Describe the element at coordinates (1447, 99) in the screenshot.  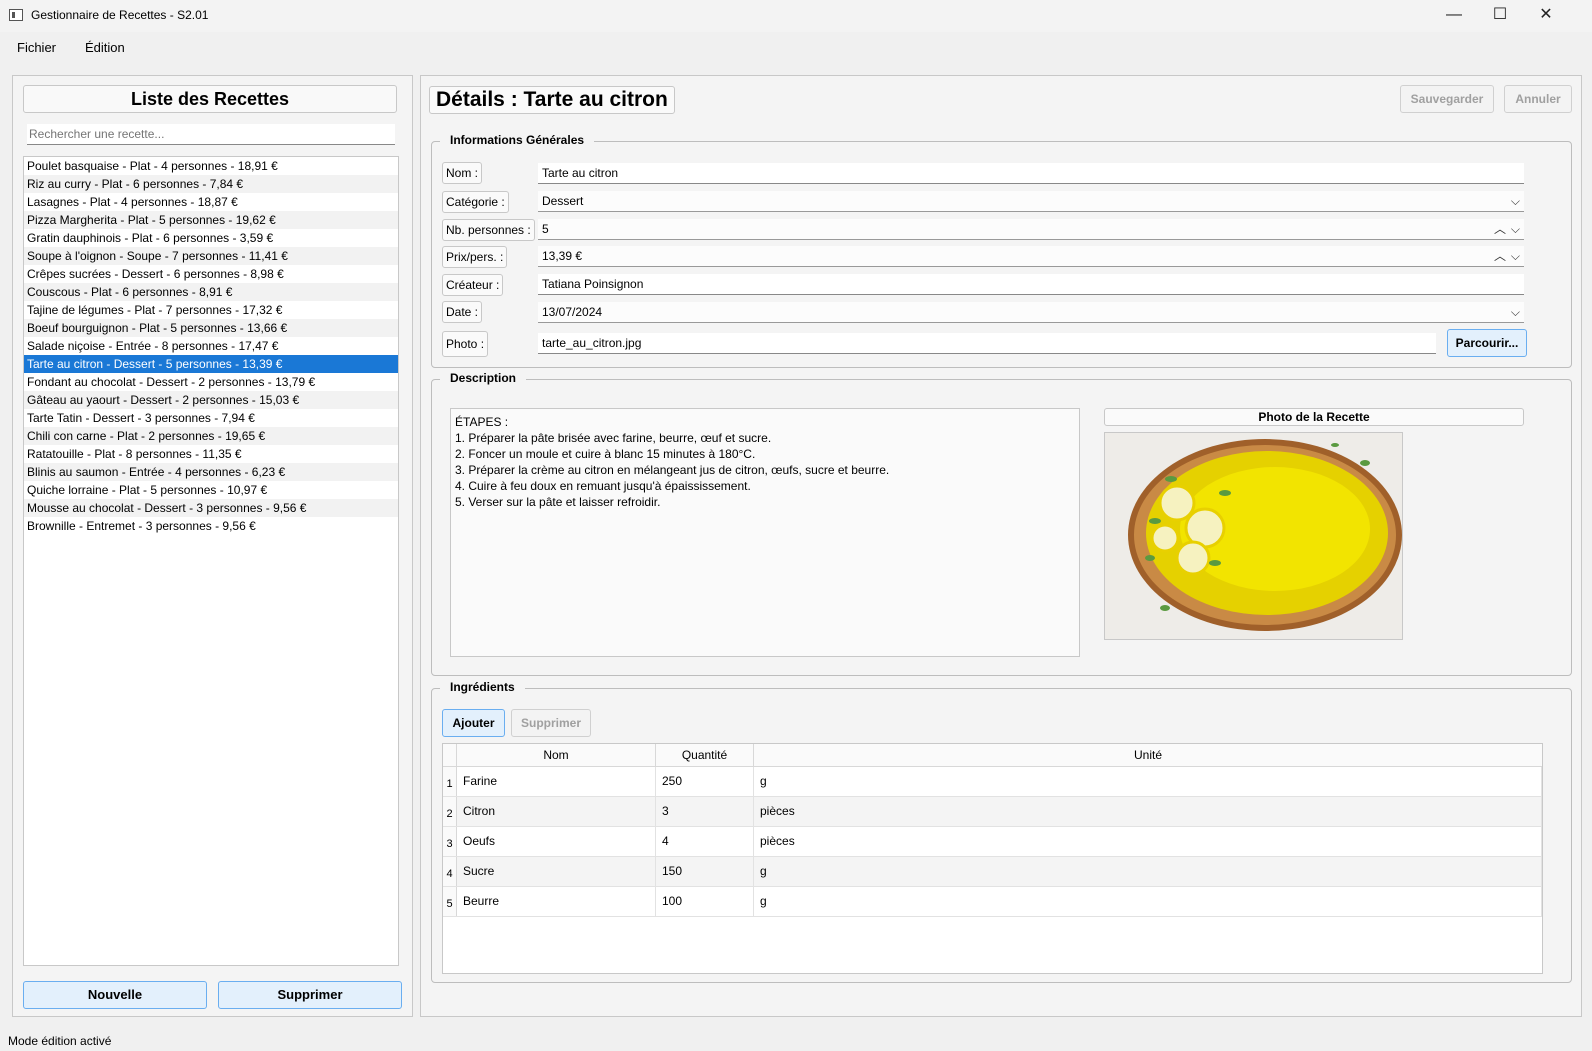
I see `save-button: Sauvegarder` at that location.